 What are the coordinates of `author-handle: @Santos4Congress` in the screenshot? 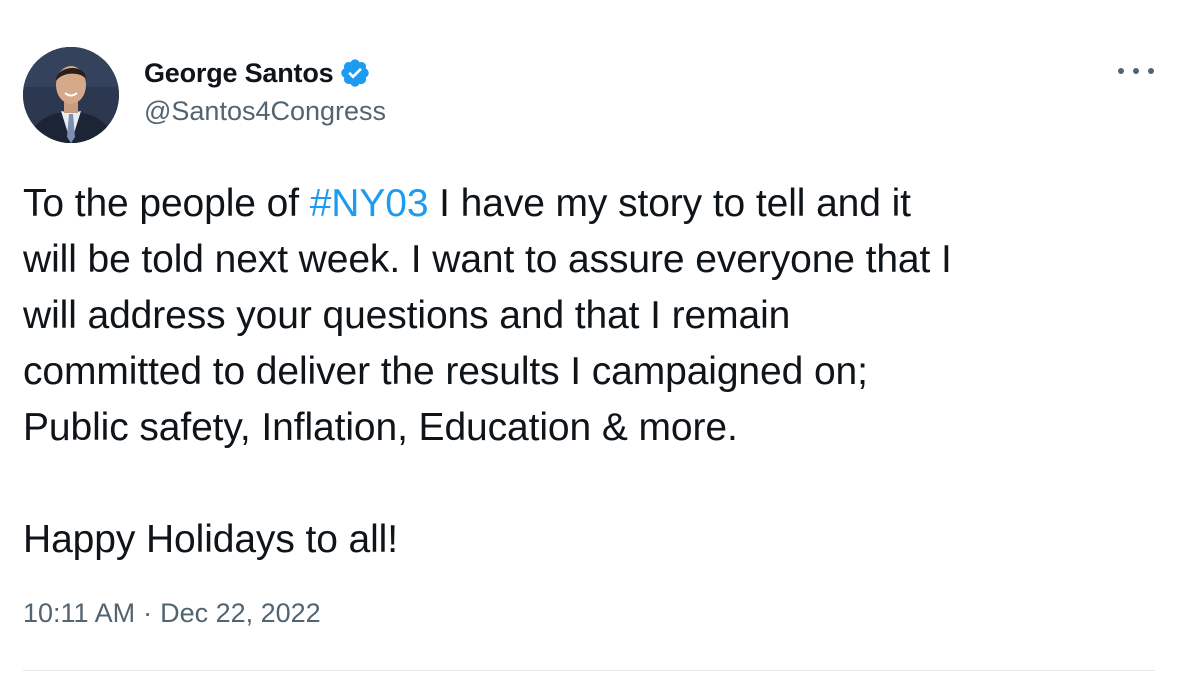 It's located at (265, 111).